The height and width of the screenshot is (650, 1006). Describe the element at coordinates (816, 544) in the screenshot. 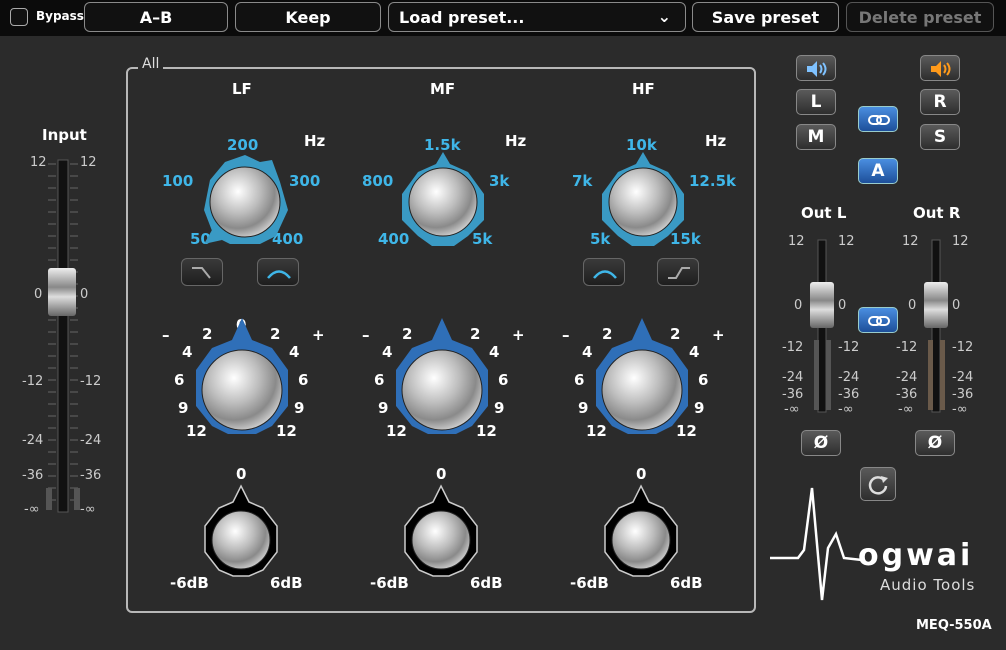

I see `waveform-logo` at that location.